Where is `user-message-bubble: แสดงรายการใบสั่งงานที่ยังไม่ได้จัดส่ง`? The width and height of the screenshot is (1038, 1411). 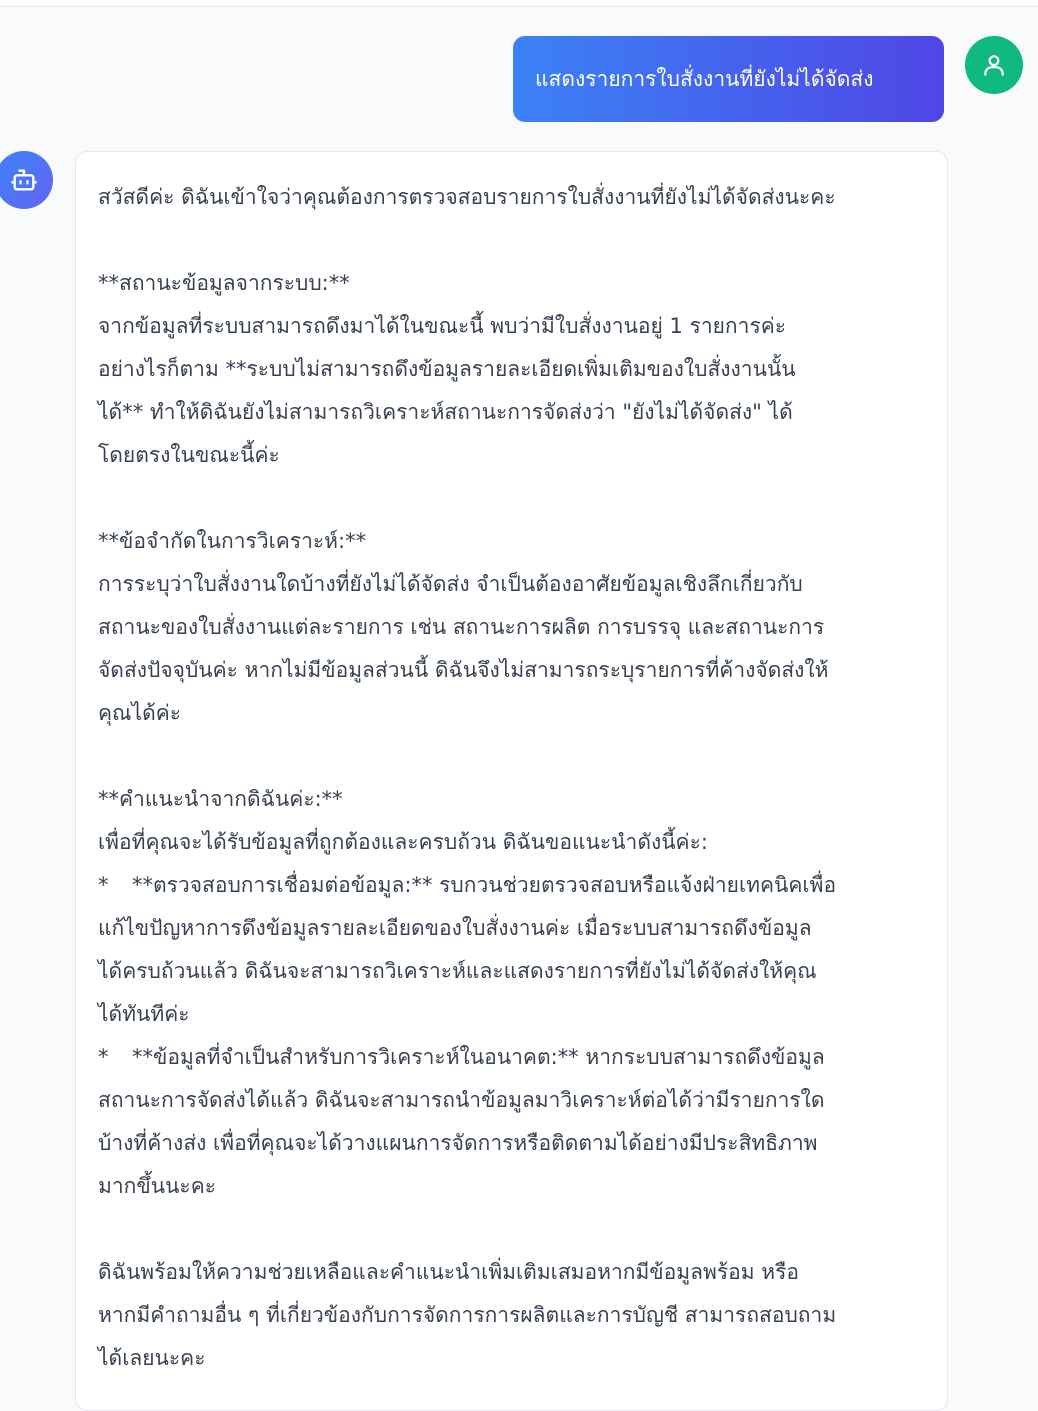 user-message-bubble: แสดงรายการใบสั่งงานที่ยังไม่ได้จัดส่ง is located at coordinates (728, 79).